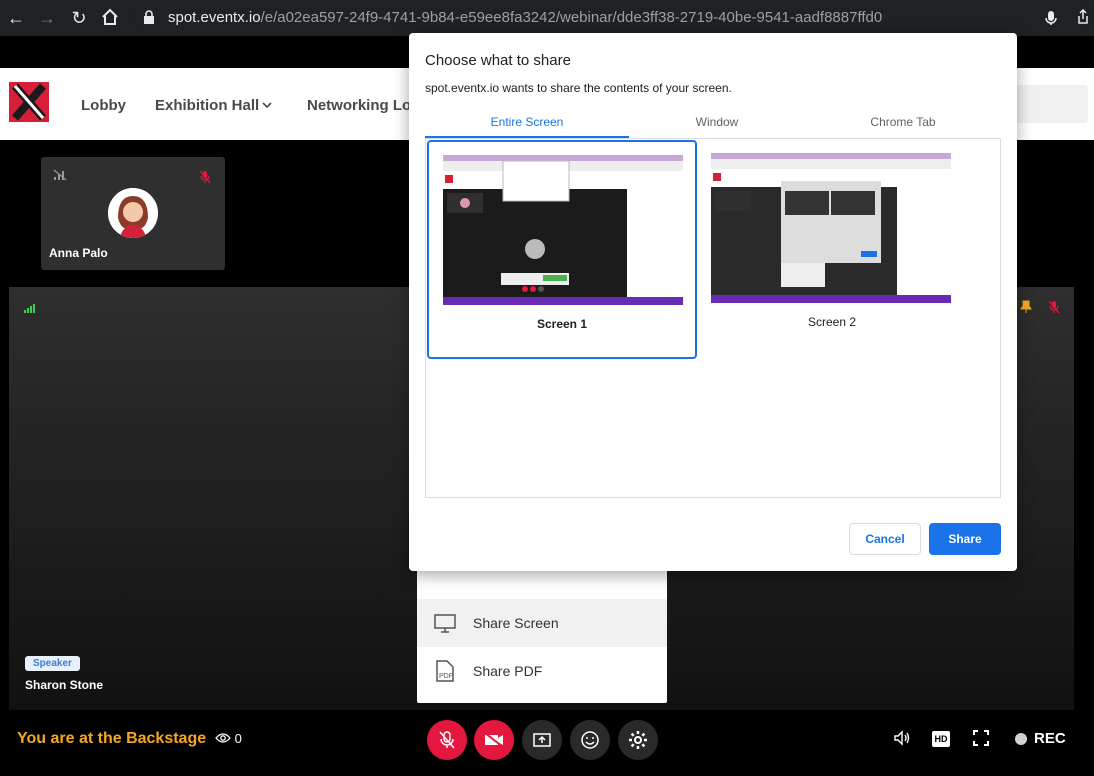 This screenshot has width=1094, height=776. What do you see at coordinates (527, 122) in the screenshot?
I see `tab-entire-screen: Entire Screen` at bounding box center [527, 122].